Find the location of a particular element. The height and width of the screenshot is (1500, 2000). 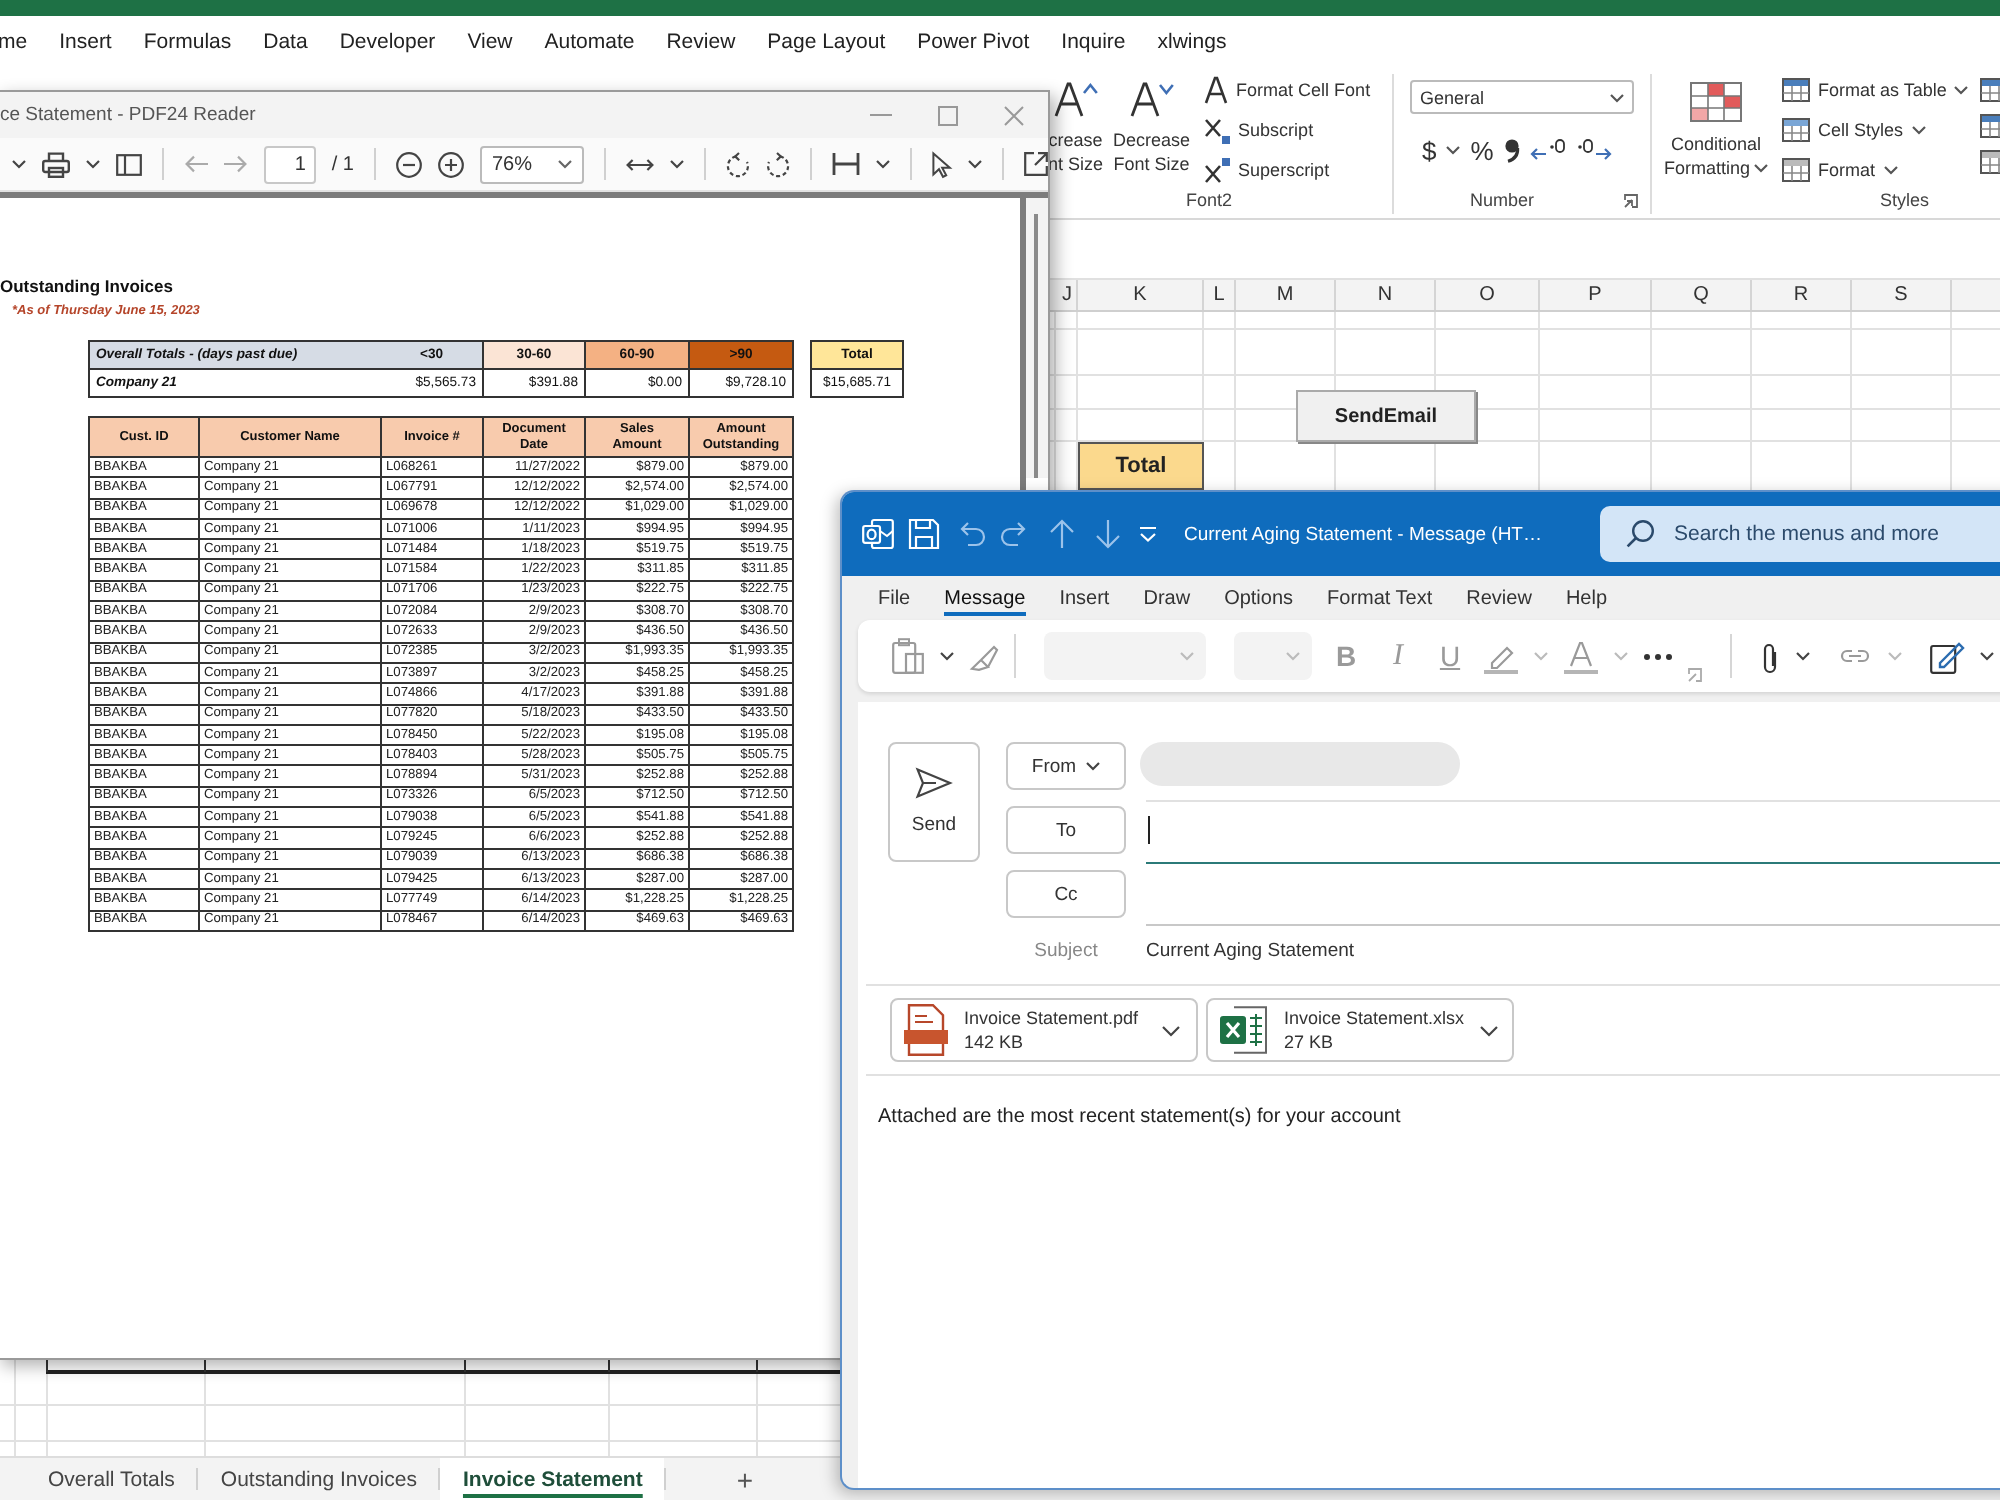

sheet-tab: Overall Totals is located at coordinates (111, 1479).